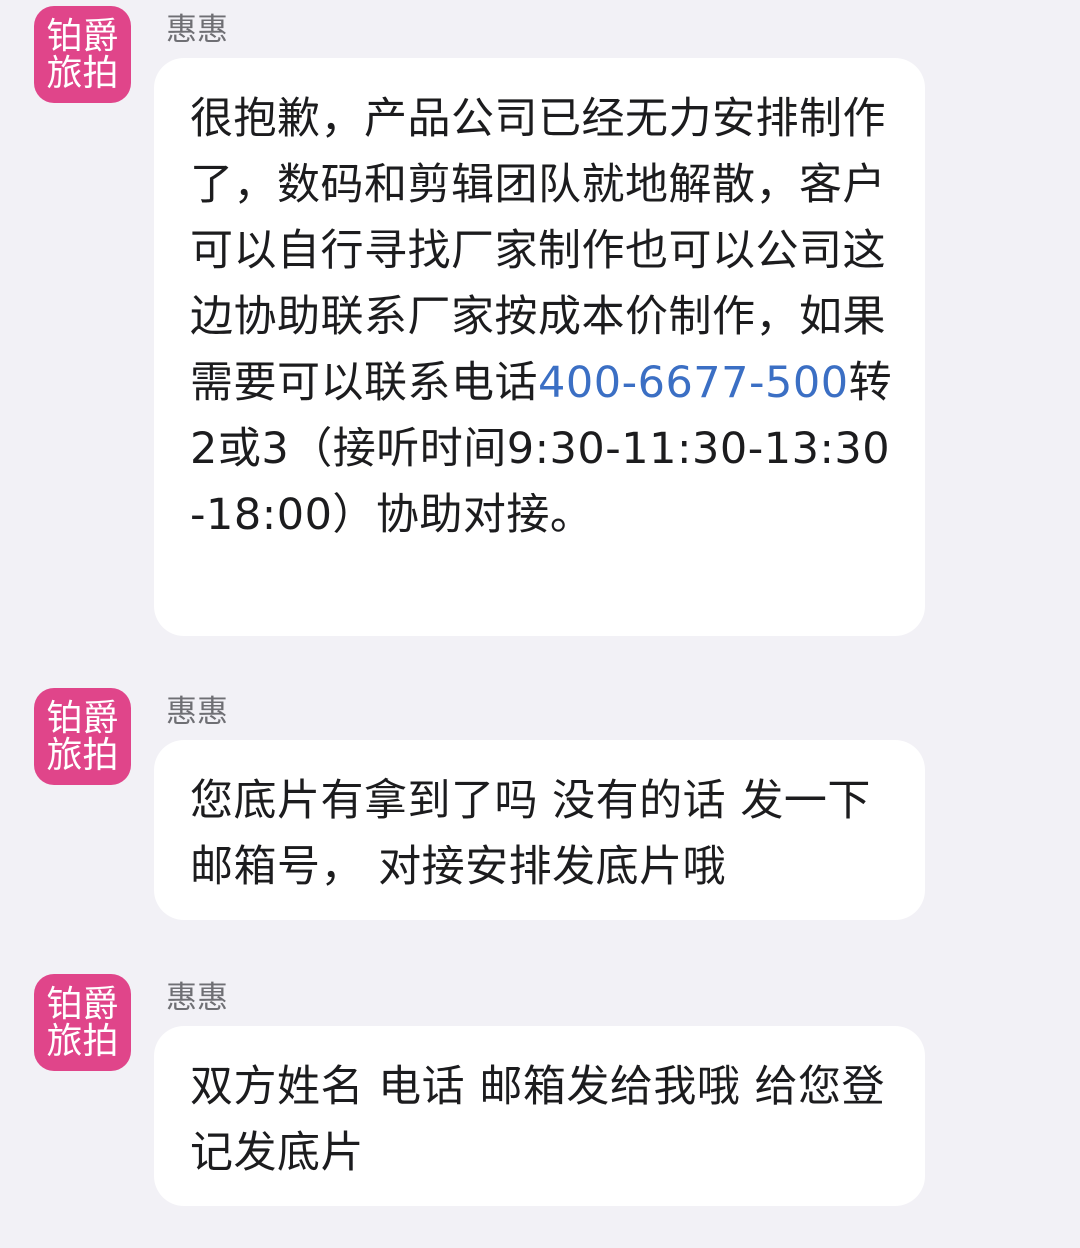 This screenshot has width=1080, height=1248. I want to click on message-bubble: 双方姓名 电话 邮箱发给我哦 给您登记发底片, so click(539, 1116).